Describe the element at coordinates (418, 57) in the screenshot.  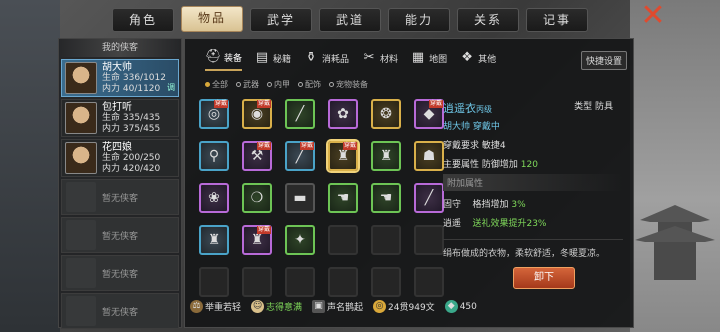
I see `map-icon: ▦` at that location.